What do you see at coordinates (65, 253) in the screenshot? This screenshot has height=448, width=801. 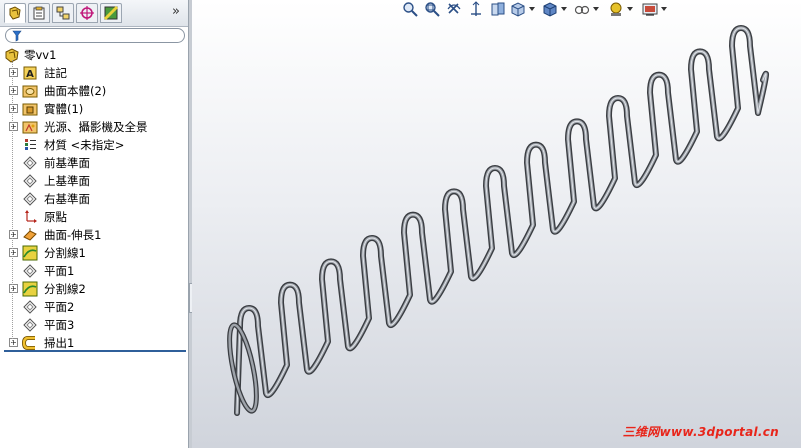 I see `tree-item-label: 分割線1` at bounding box center [65, 253].